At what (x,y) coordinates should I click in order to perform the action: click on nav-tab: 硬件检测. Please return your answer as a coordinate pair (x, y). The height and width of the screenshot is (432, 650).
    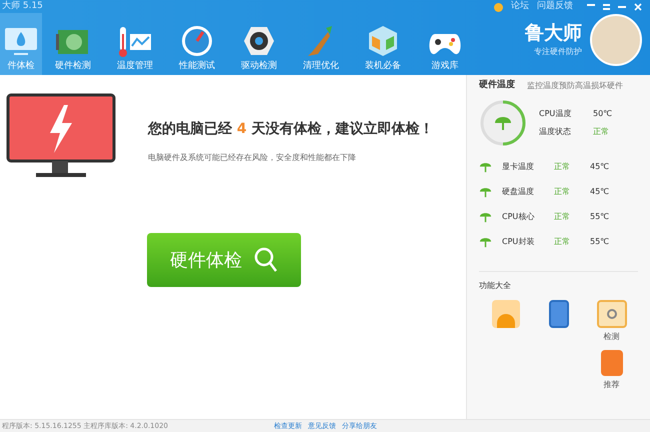
    Looking at the image, I should click on (73, 44).